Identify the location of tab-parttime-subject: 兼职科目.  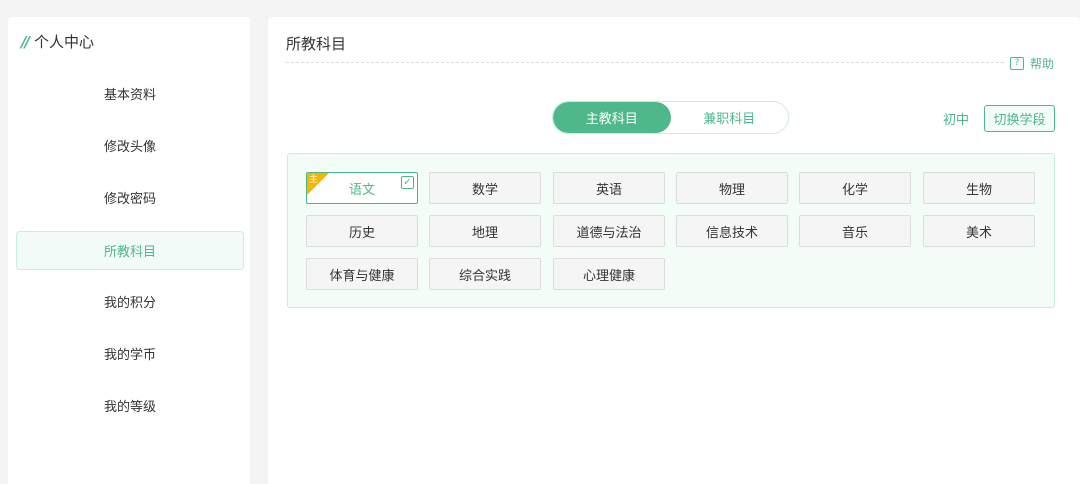
(730, 117).